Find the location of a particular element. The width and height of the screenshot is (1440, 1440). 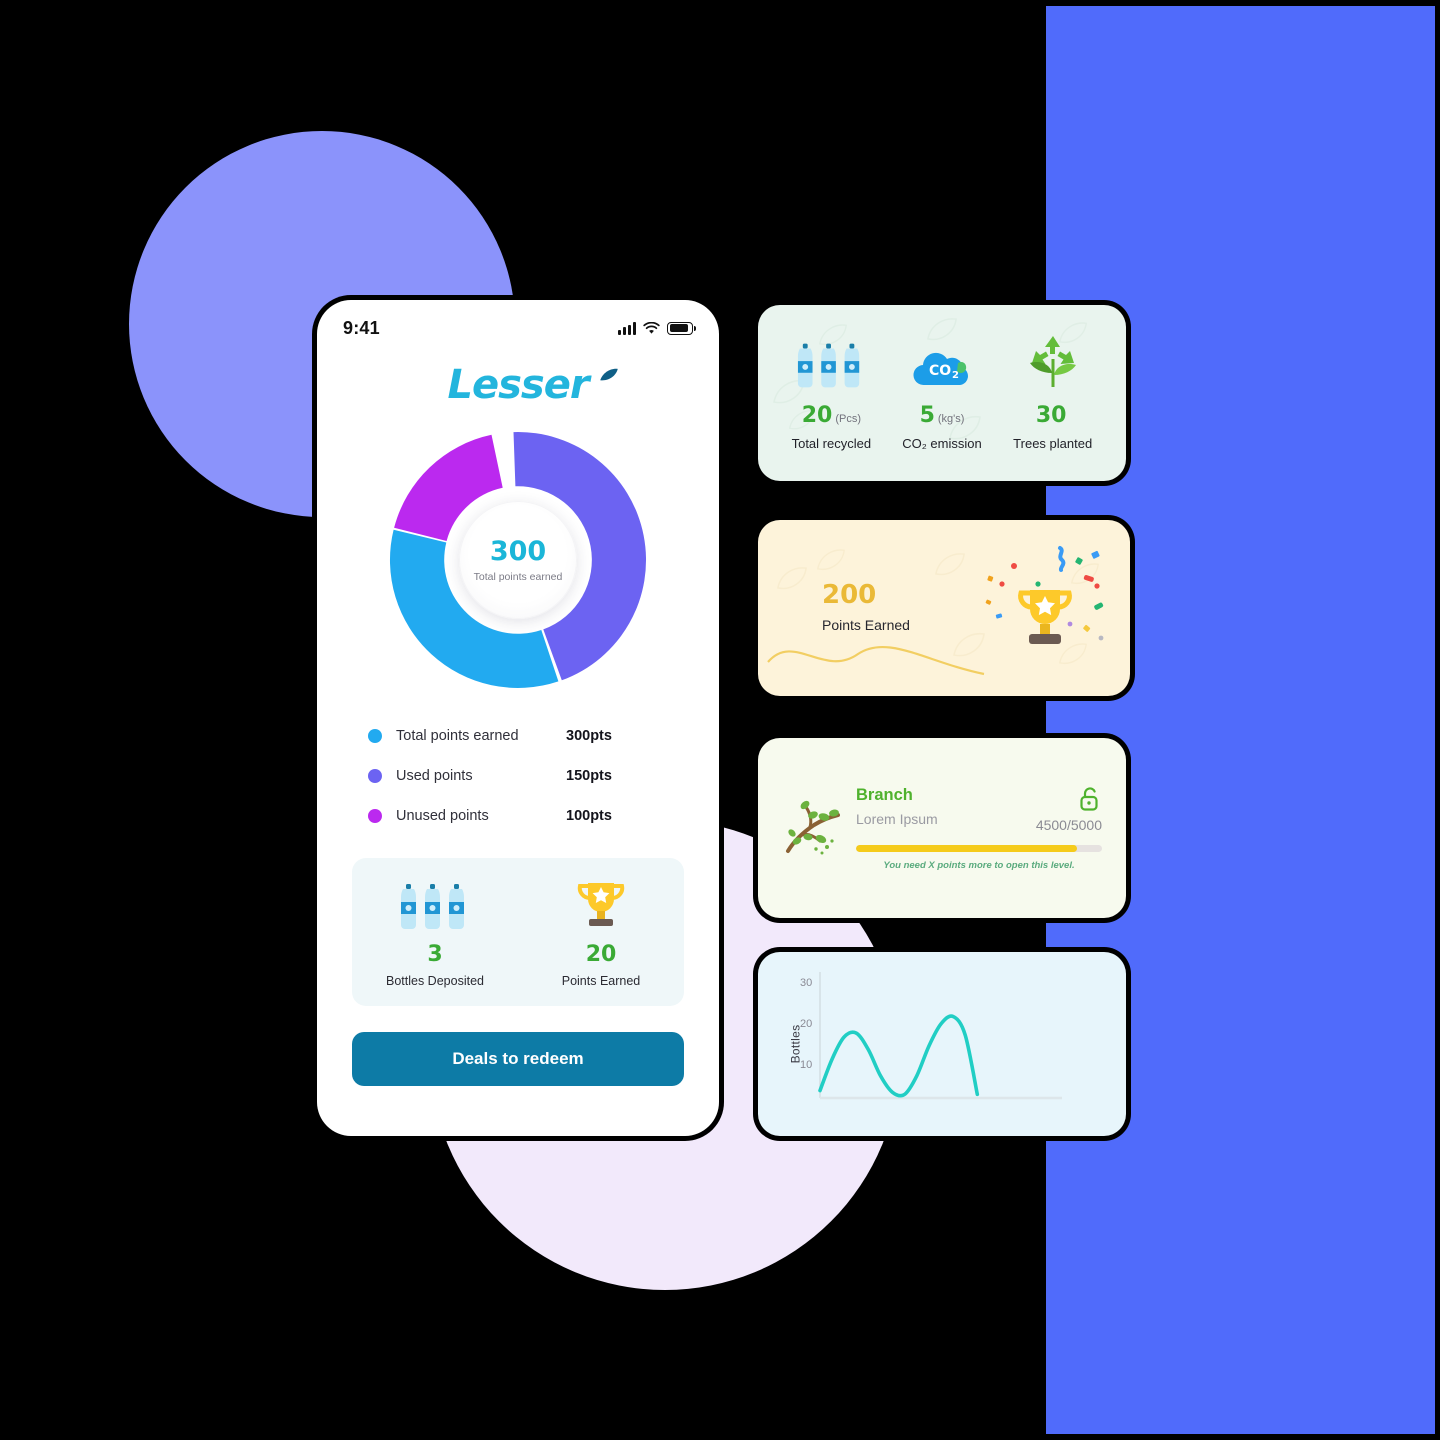

stat-points-value: 20 is located at coordinates (601, 954).